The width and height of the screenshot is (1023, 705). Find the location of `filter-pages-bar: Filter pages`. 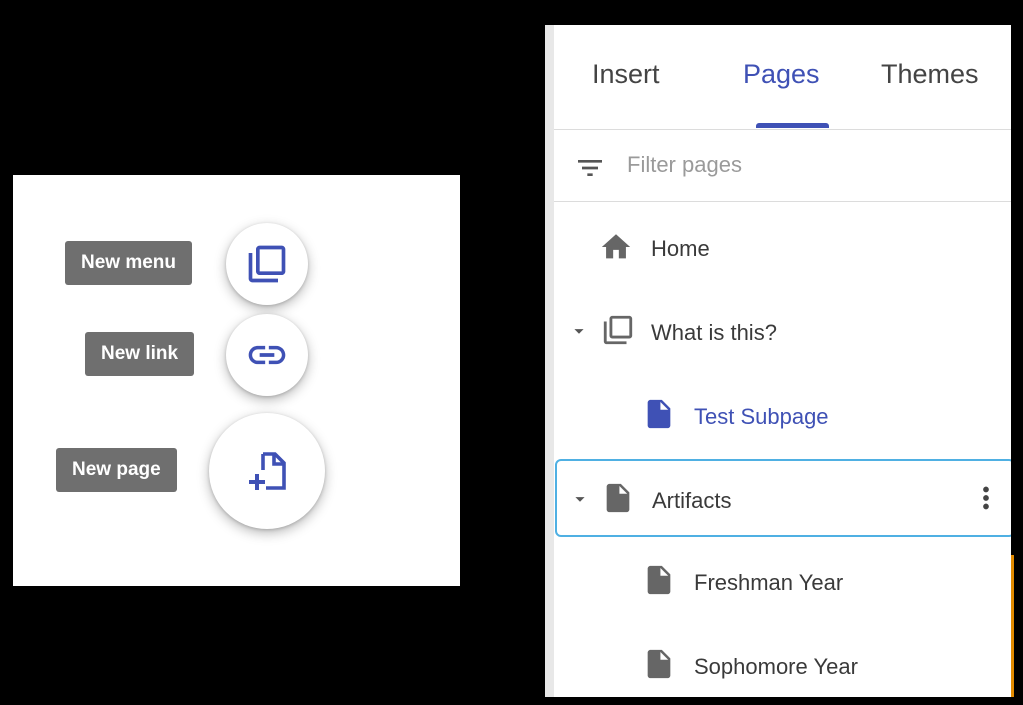

filter-pages-bar: Filter pages is located at coordinates (782, 166).